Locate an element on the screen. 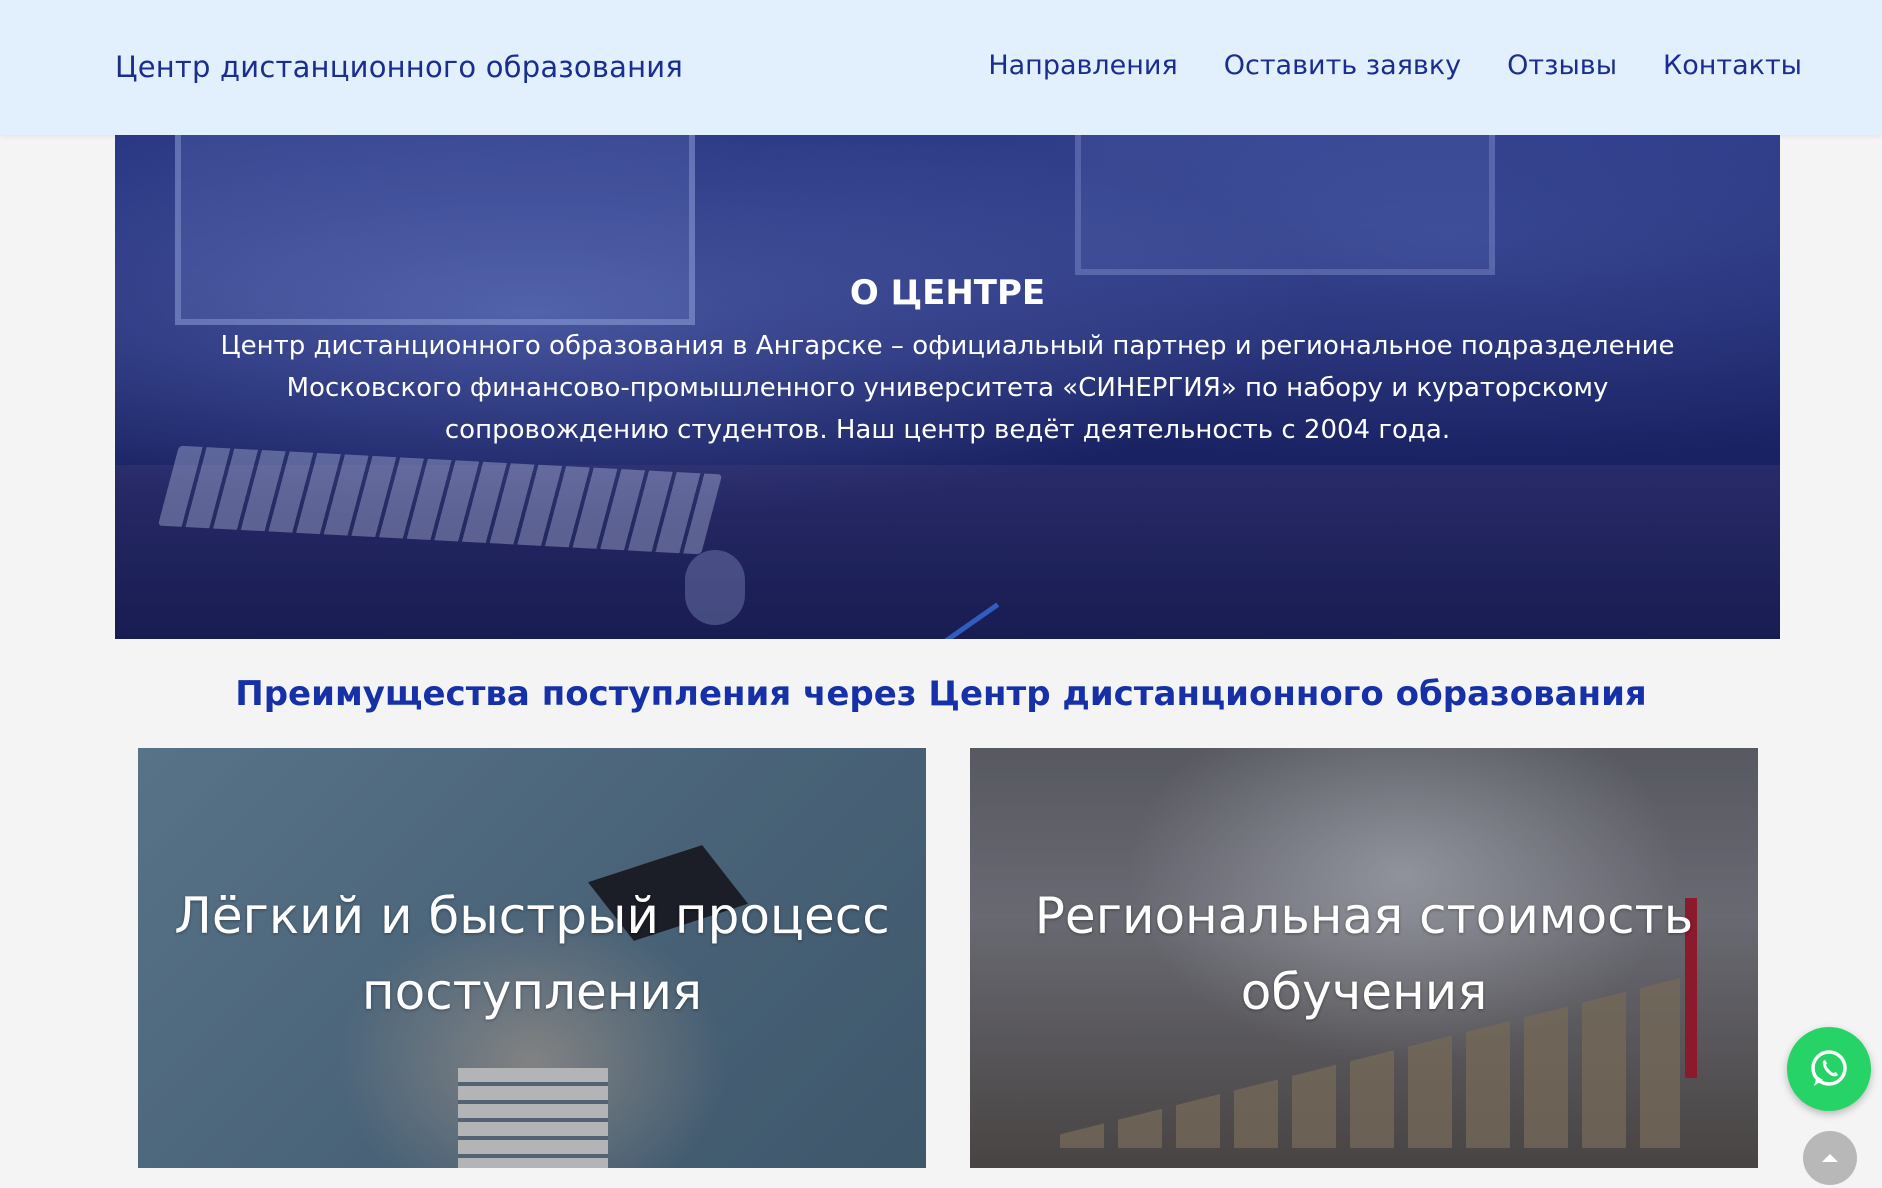 Image resolution: width=1882 pixels, height=1188 pixels. advantage-card-regional-cost: Региональная стоимость обучения is located at coordinates (1364, 958).